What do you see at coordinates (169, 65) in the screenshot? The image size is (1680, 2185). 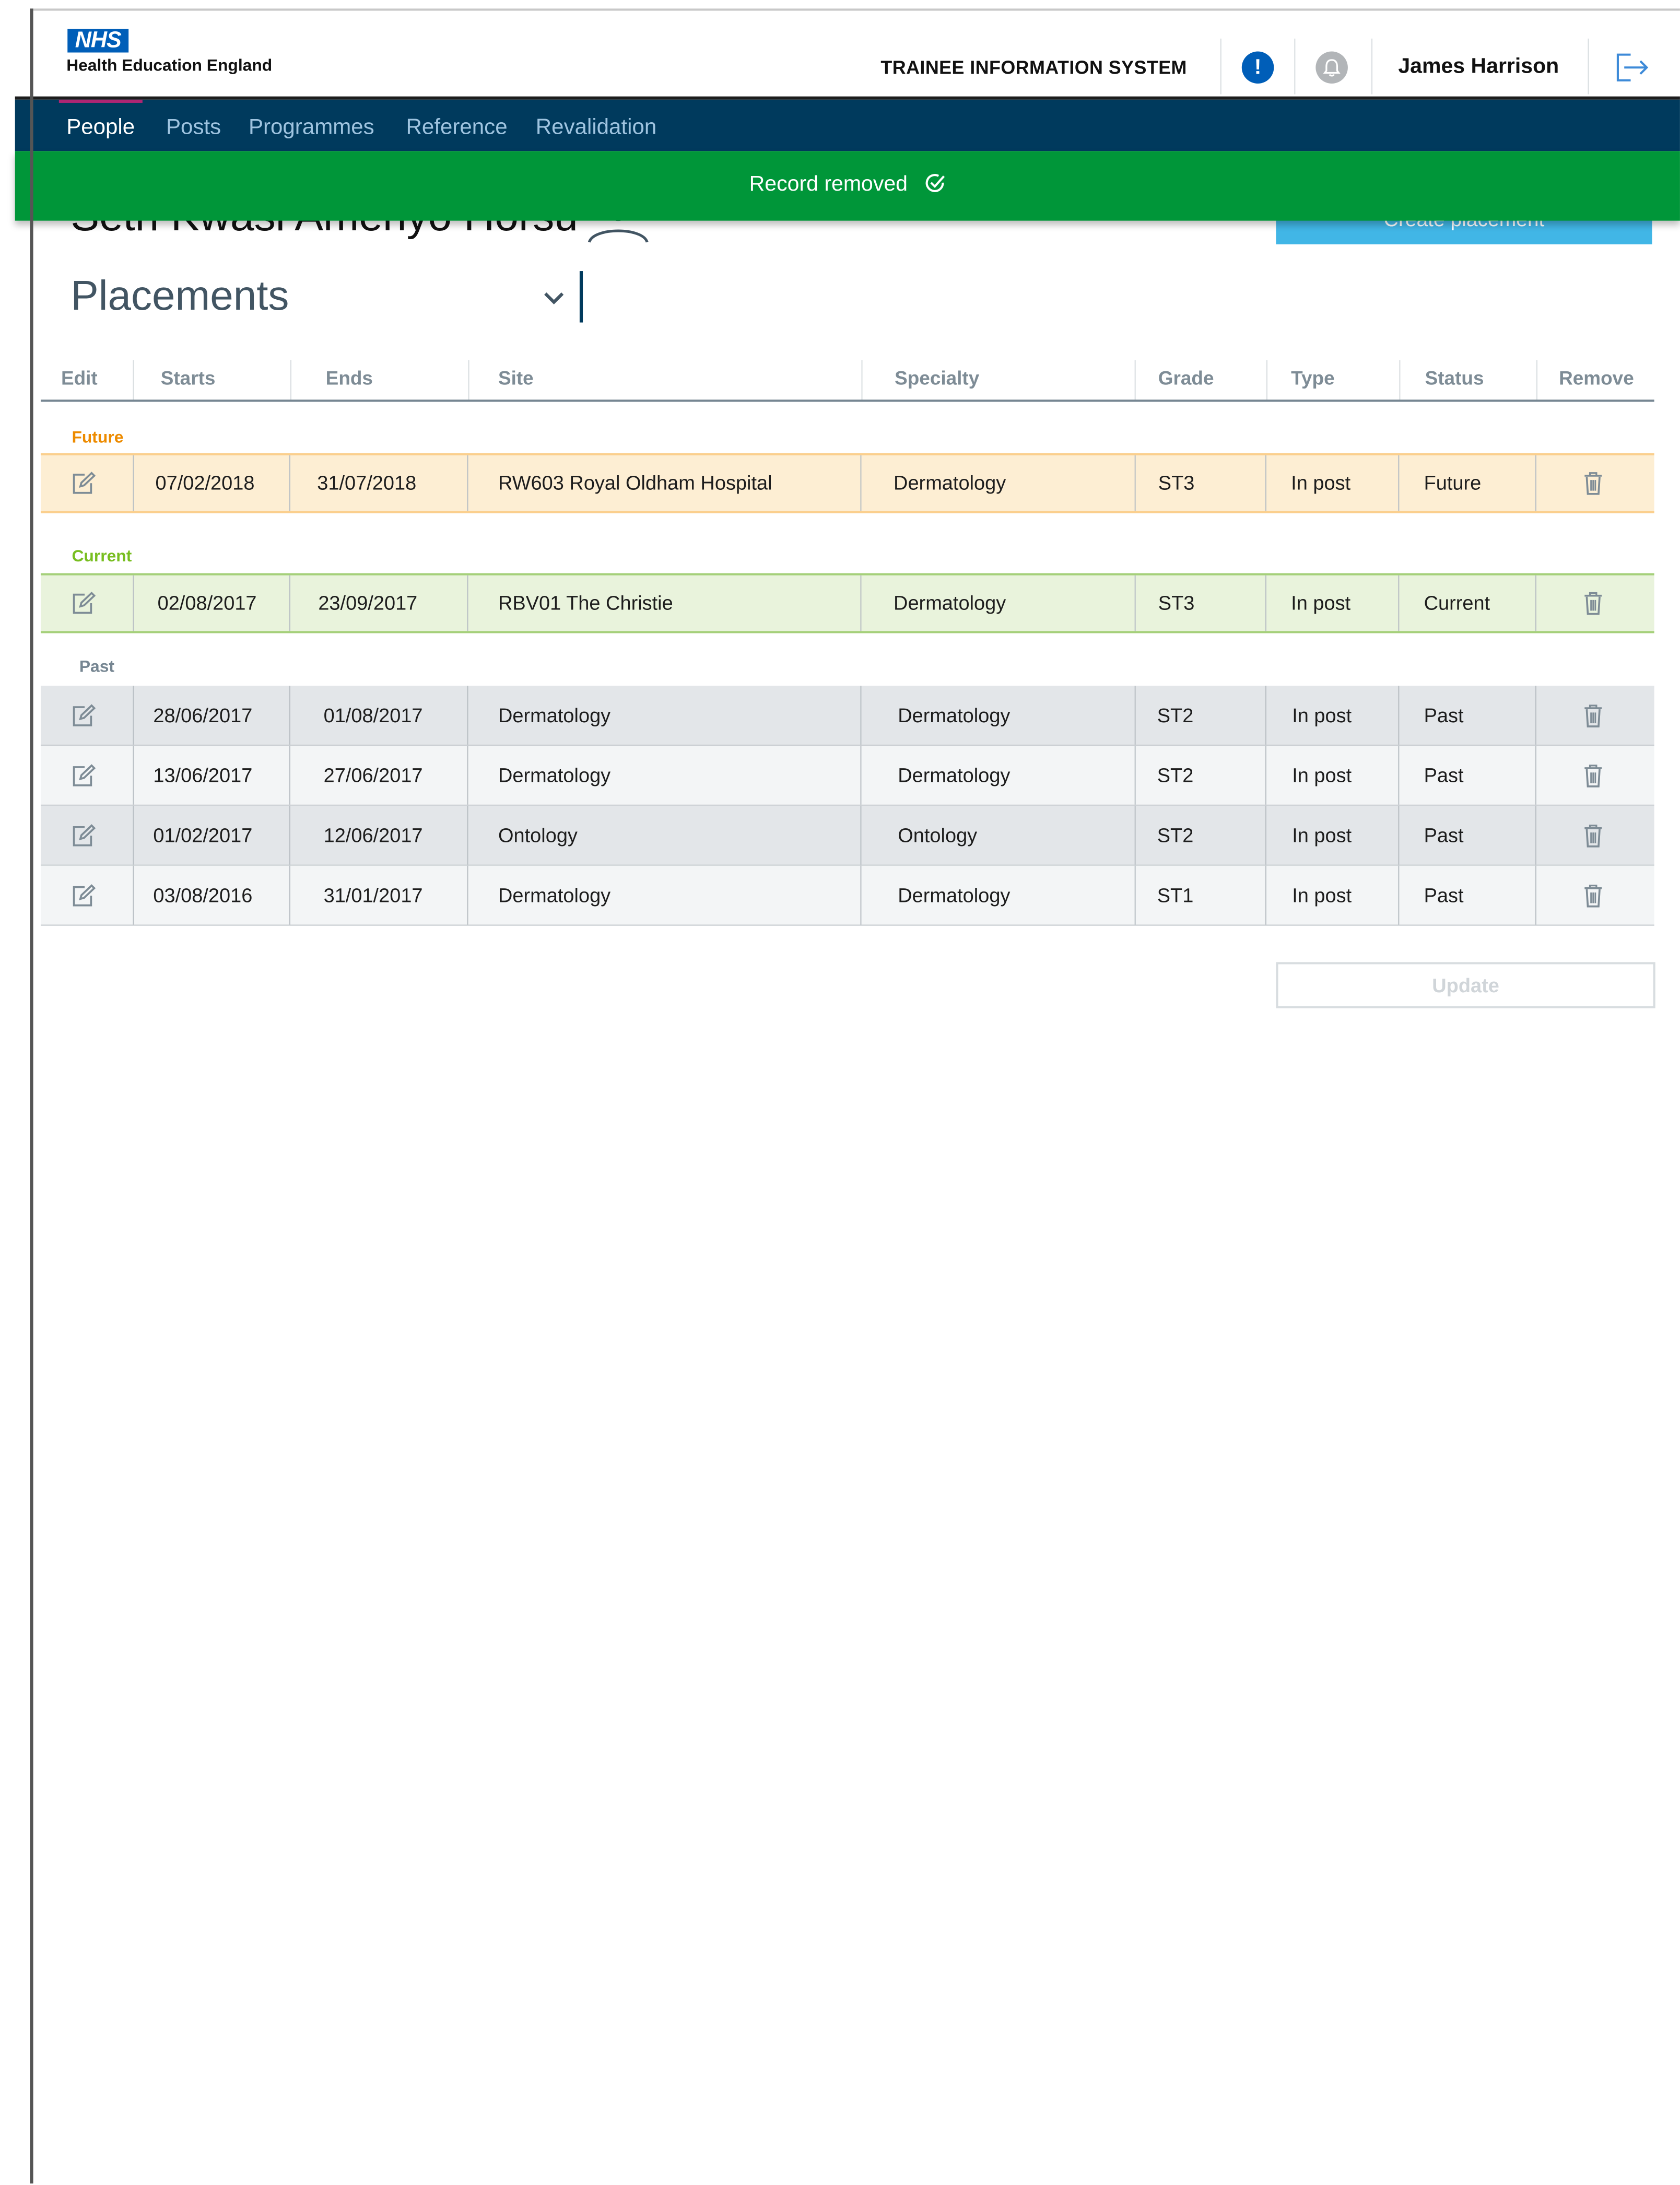 I see `org-name: Health Education England` at bounding box center [169, 65].